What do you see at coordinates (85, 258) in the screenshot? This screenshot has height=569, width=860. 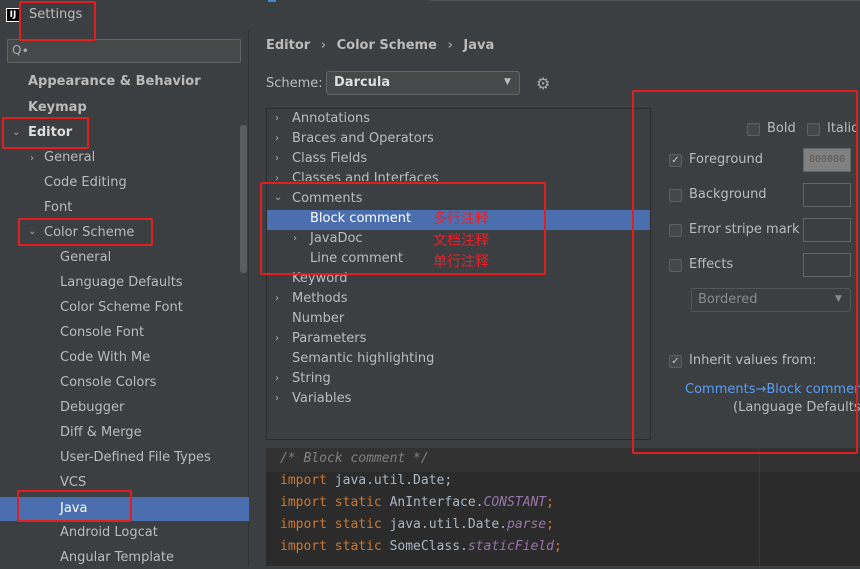 I see `sidebar-item-cs-general: General` at bounding box center [85, 258].